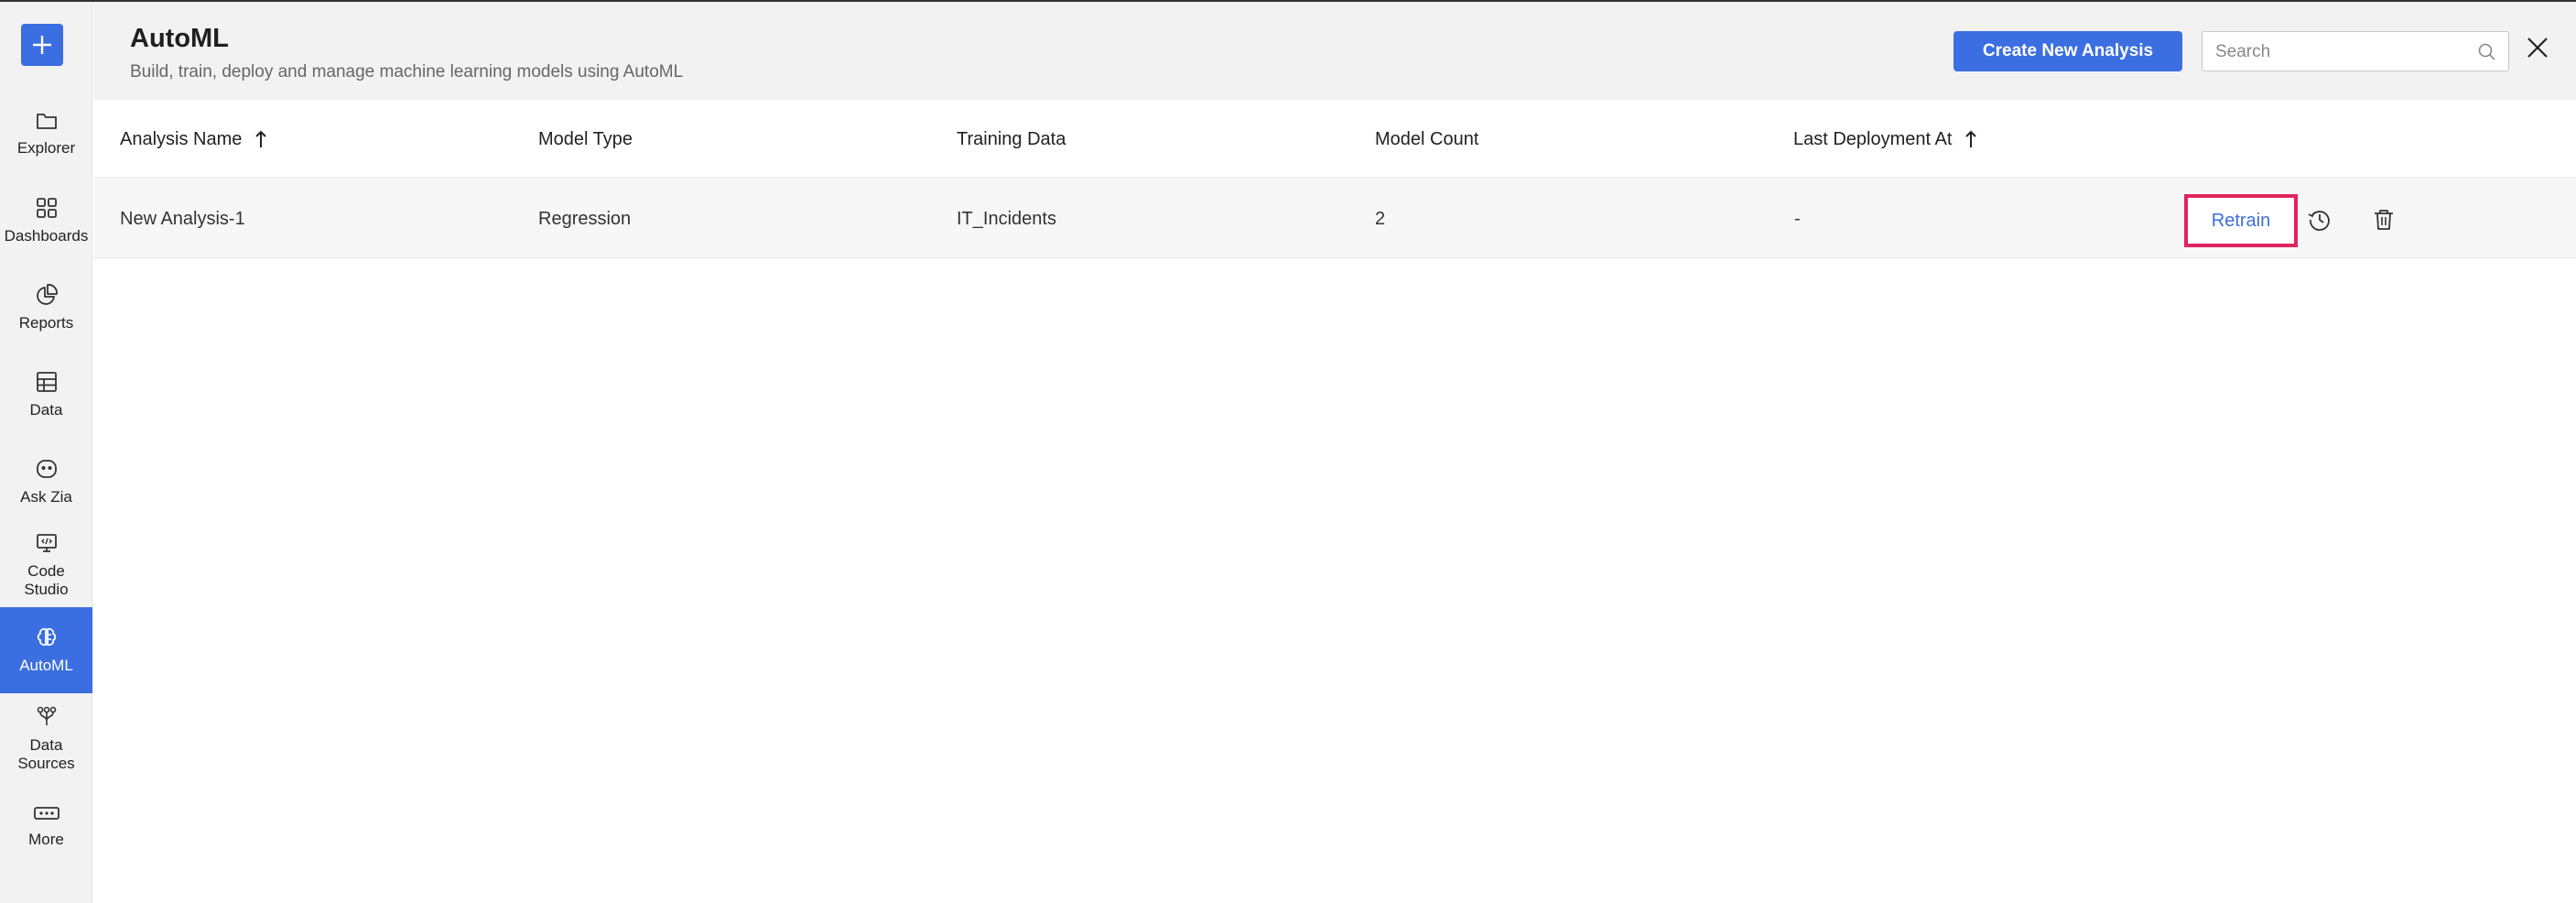 This screenshot has height=903, width=2576. What do you see at coordinates (46, 133) in the screenshot?
I see `sidebar-item-explorer: Explorer` at bounding box center [46, 133].